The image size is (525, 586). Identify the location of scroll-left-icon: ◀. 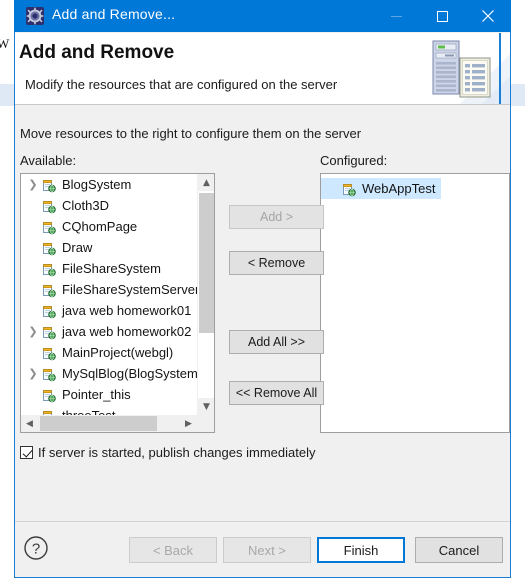
(29, 423).